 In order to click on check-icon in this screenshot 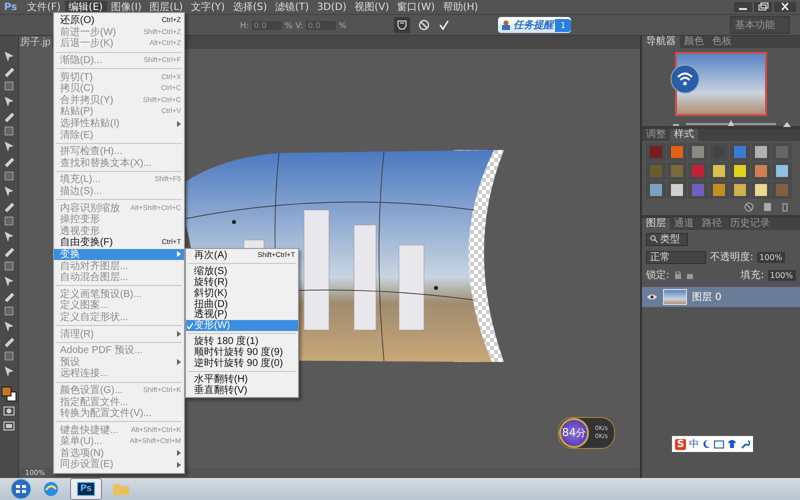, I will do `click(444, 25)`.